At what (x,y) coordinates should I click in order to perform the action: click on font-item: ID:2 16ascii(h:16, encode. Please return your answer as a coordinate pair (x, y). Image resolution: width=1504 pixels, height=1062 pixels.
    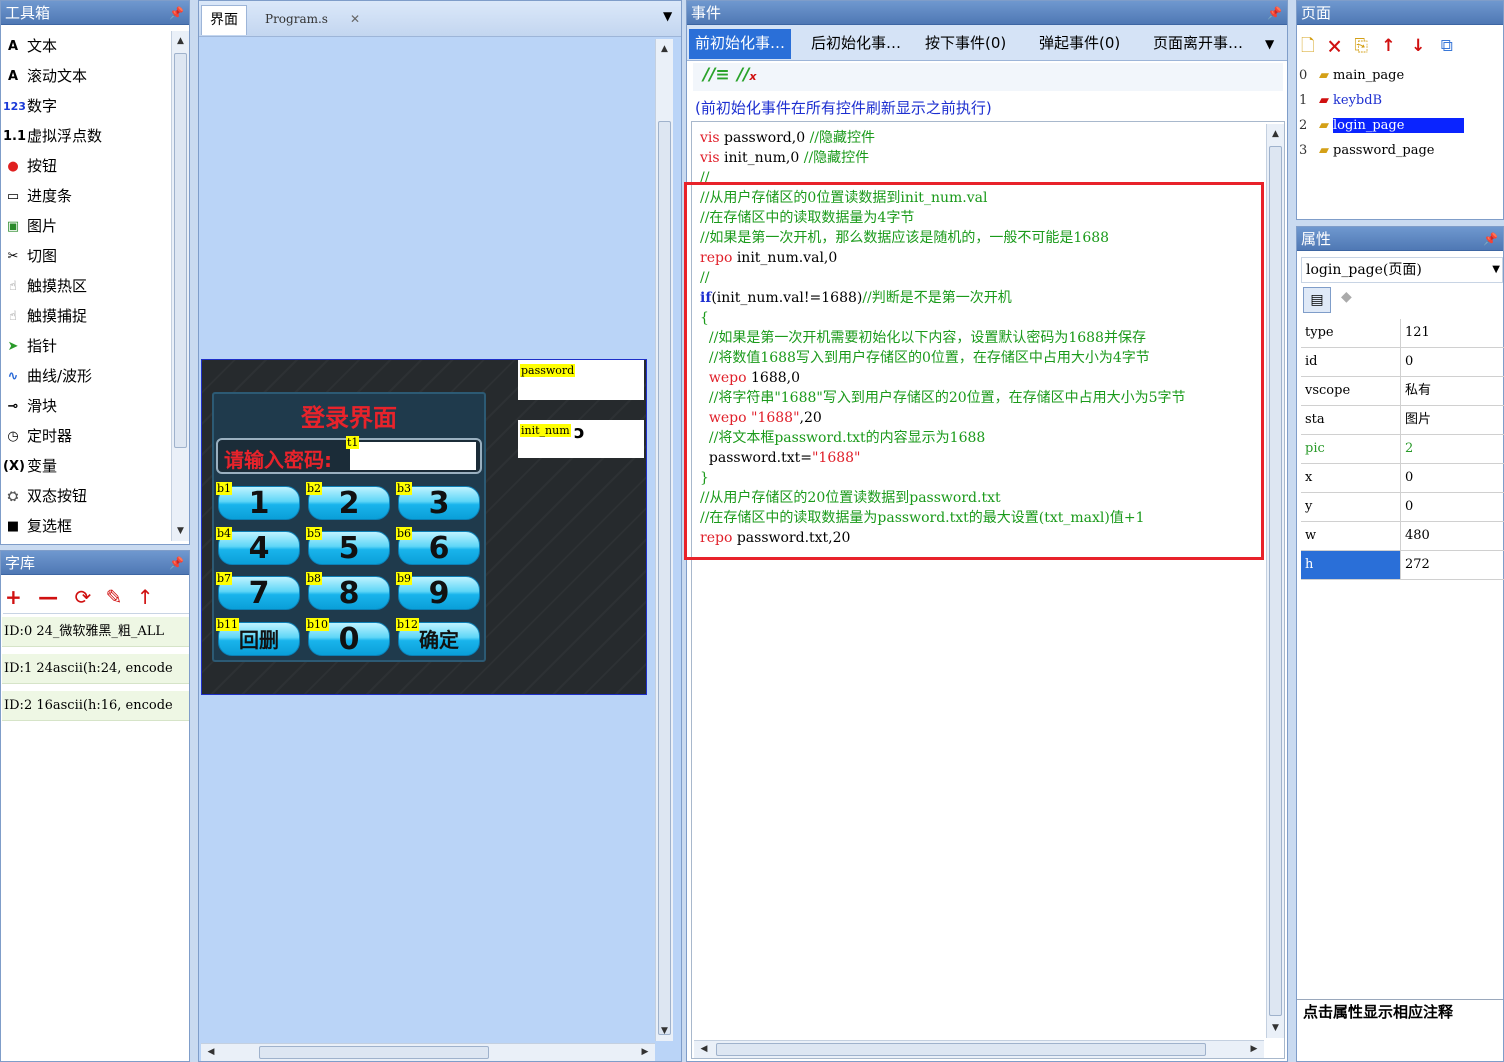
    Looking at the image, I should click on (95, 706).